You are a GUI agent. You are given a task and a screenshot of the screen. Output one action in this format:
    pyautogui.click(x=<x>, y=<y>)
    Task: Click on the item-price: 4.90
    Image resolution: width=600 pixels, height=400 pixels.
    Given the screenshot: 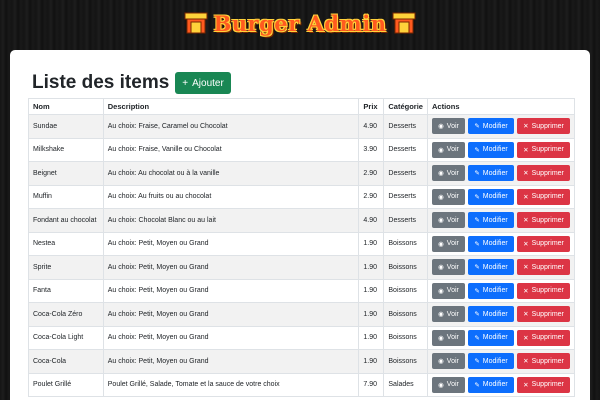 What is the action you would take?
    pyautogui.click(x=371, y=126)
    